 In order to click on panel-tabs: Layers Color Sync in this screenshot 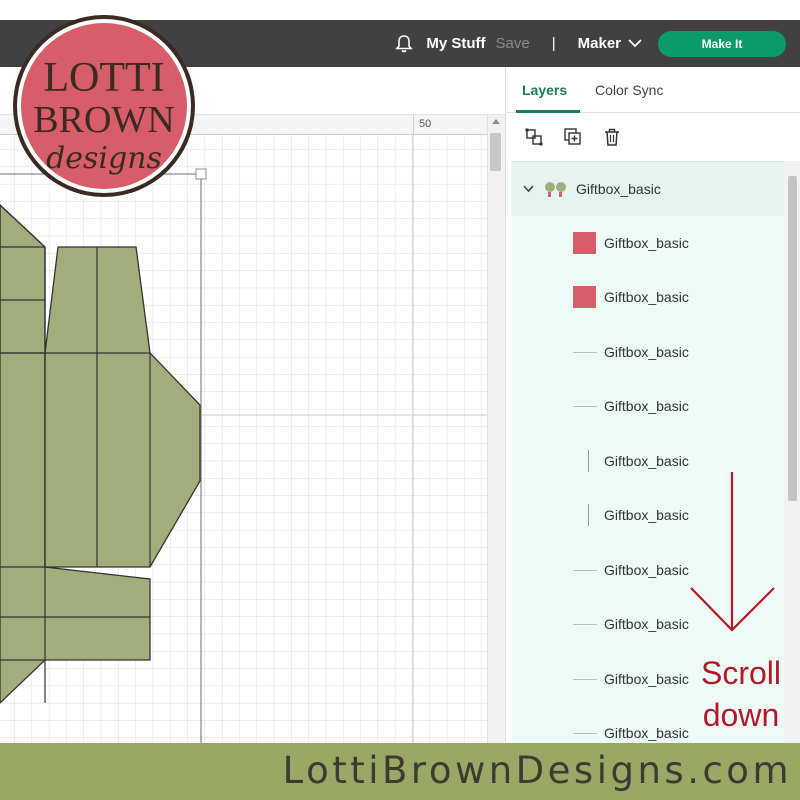, I will do `click(653, 90)`.